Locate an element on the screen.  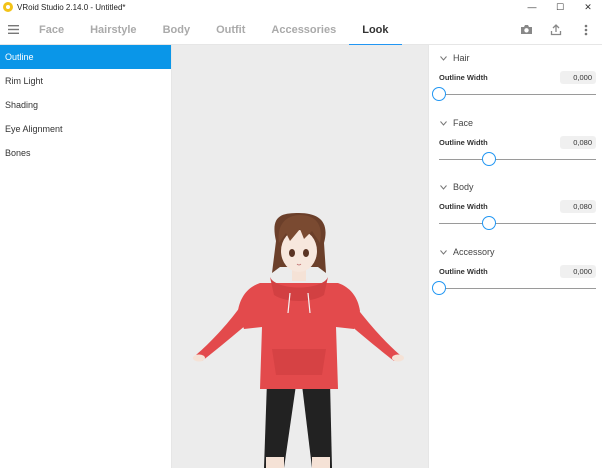
section-hair: Hair Outline Width 0,000 is located at coordinates (515, 75).